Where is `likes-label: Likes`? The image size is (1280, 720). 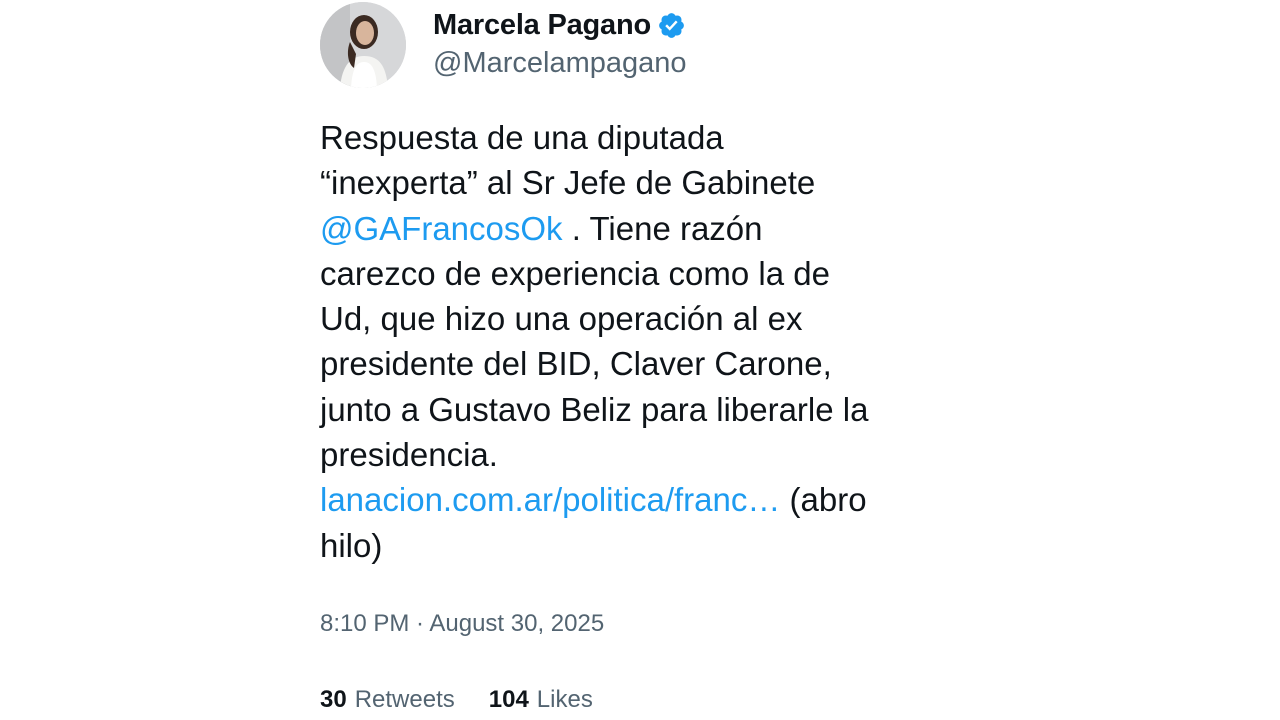
likes-label: Likes is located at coordinates (564, 699).